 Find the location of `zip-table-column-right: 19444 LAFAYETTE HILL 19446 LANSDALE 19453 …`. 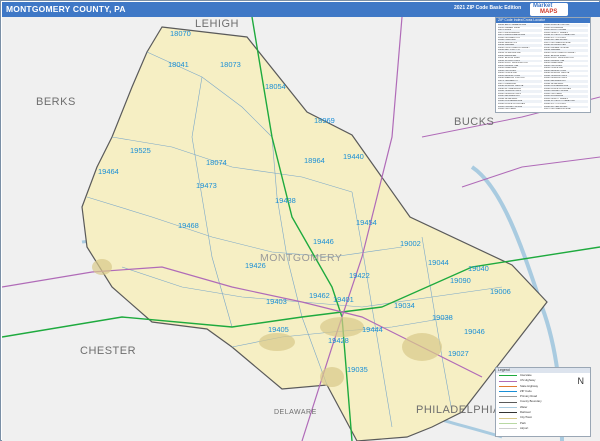

zip-table-column-right: 19444 LAFAYETTE HILL 19446 LANSDALE 19453 … is located at coordinates (566, 67).